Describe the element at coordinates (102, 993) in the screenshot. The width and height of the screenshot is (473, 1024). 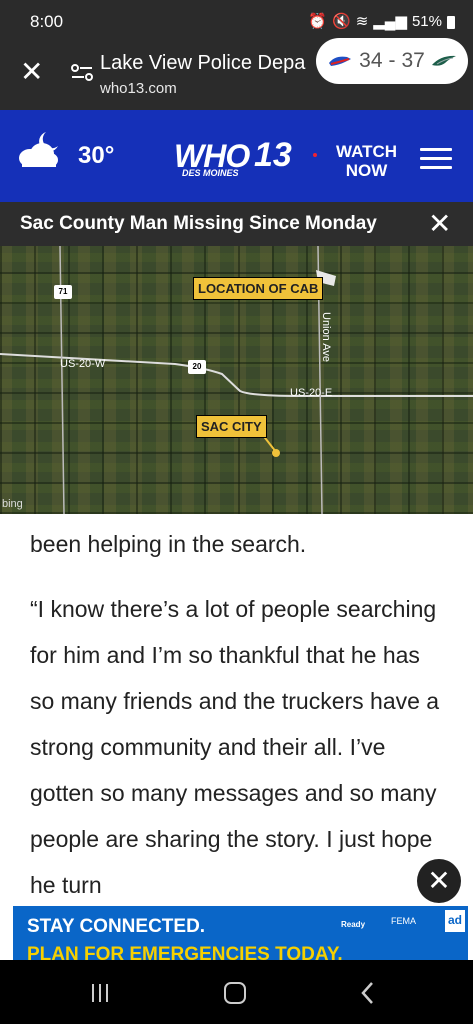
I see `recent-apps-icon` at that location.